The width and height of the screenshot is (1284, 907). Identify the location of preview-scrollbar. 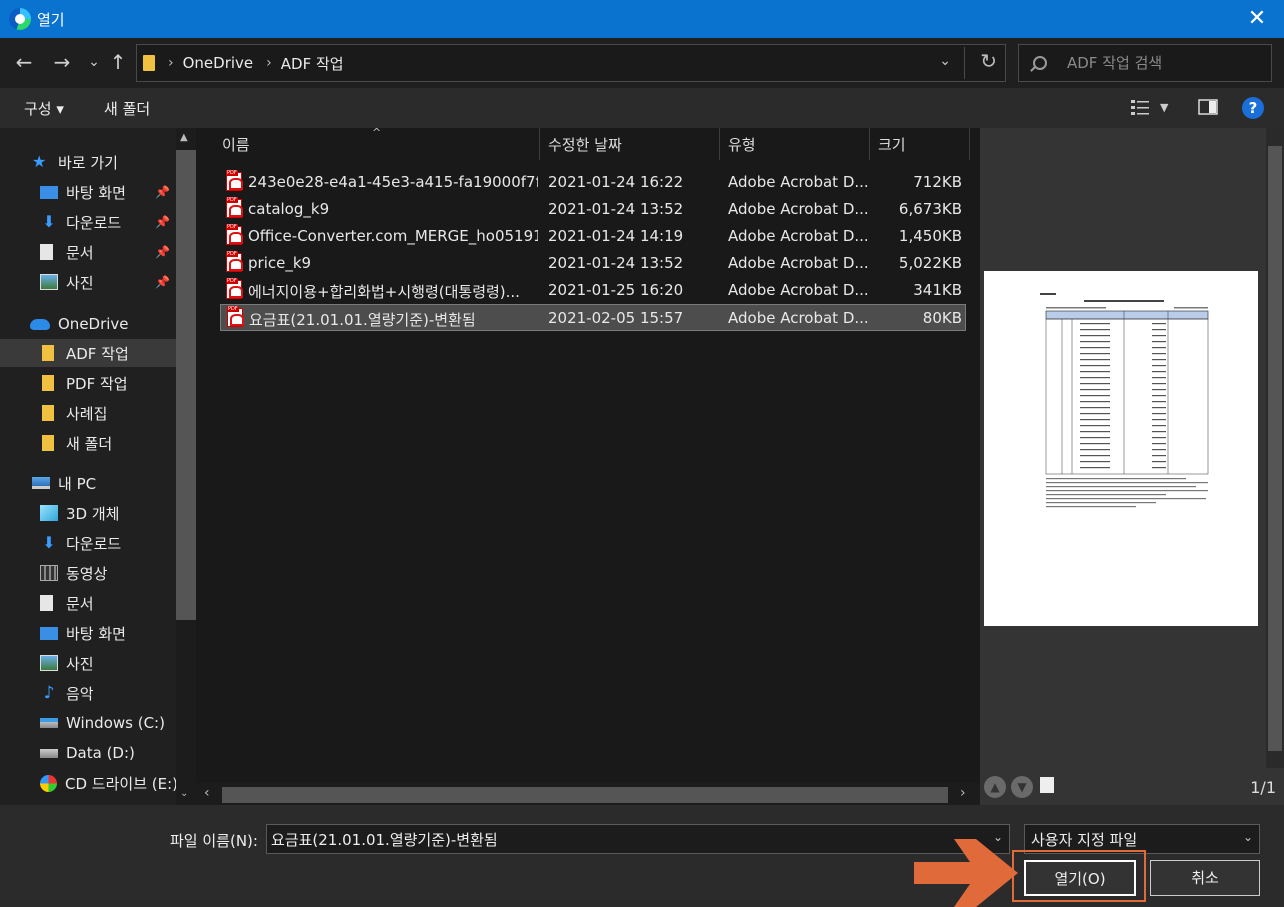
(1275, 448).